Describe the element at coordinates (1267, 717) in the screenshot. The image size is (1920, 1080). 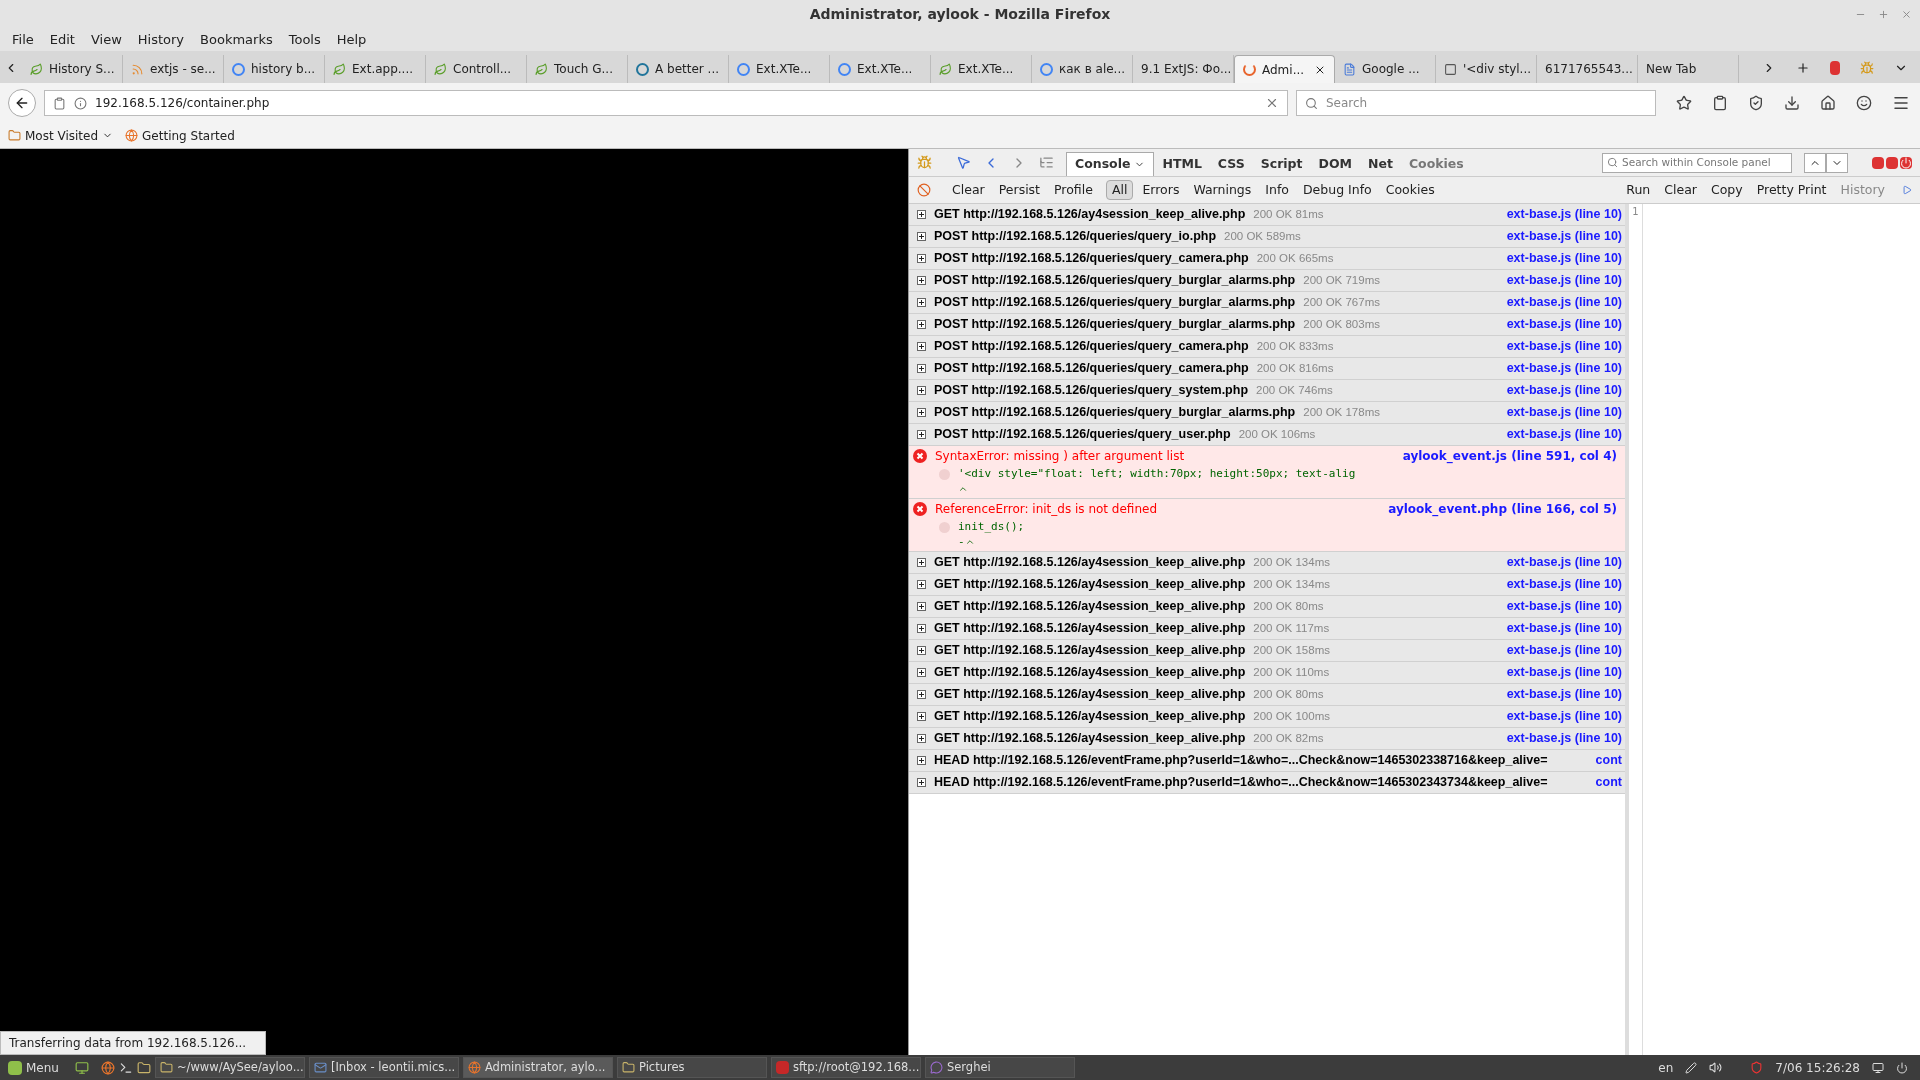
I see `console-request-row: GET http://192.168.5.126/ay4session_keep_alive.php 200 OK 100ms ext-base.js (line 10)` at that location.